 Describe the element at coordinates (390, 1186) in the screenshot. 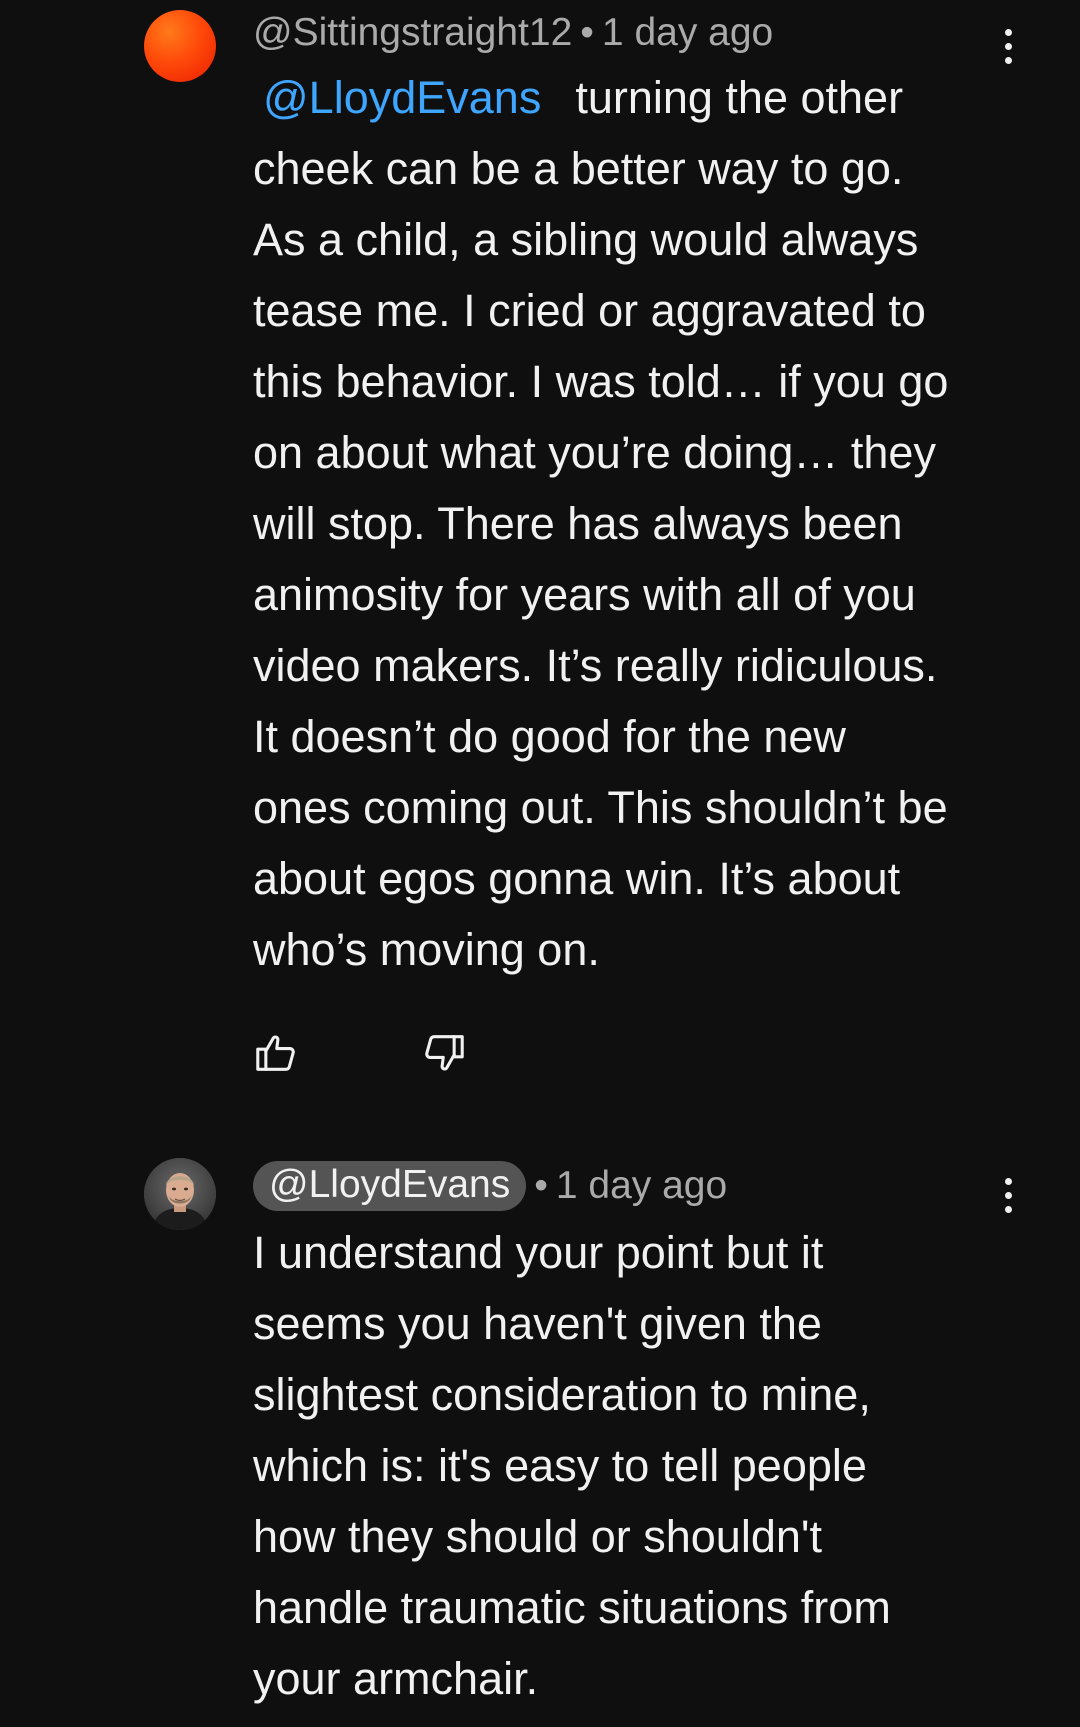

I see `author-name: @LloydEvans` at that location.